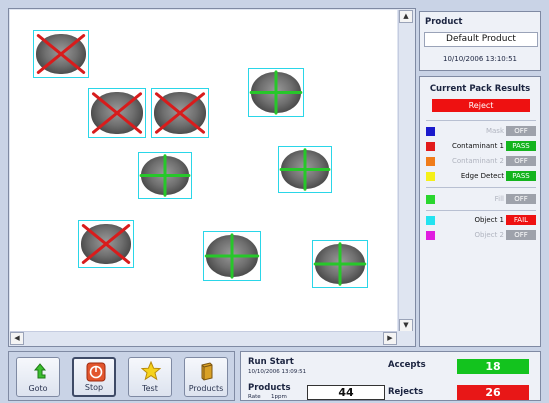 The width and height of the screenshot is (549, 403). Describe the element at coordinates (407, 365) in the screenshot. I see `accepts-label: Accepts` at that location.